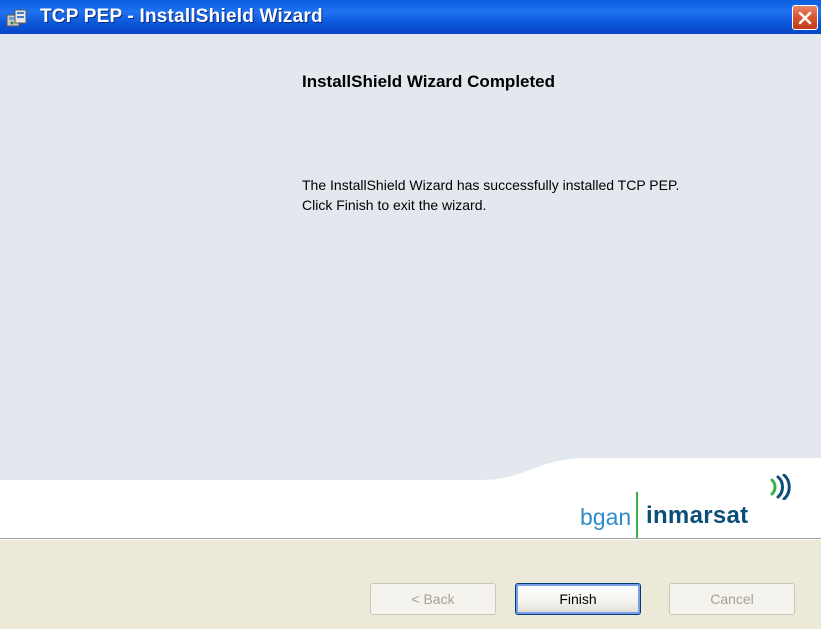  Describe the element at coordinates (433, 599) in the screenshot. I see `back-button: < Back` at that location.